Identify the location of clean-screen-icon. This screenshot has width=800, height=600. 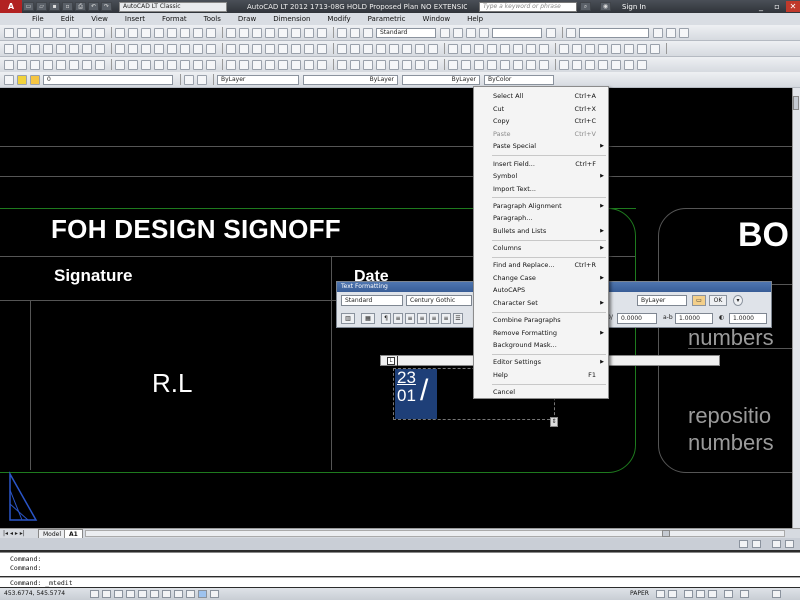
(776, 594).